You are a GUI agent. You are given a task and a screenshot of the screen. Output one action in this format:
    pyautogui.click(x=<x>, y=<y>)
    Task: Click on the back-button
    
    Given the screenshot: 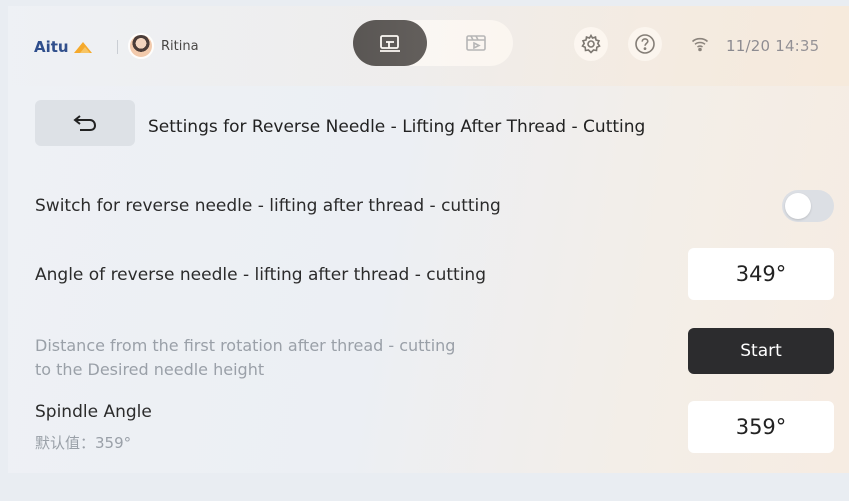 What is the action you would take?
    pyautogui.click(x=85, y=123)
    